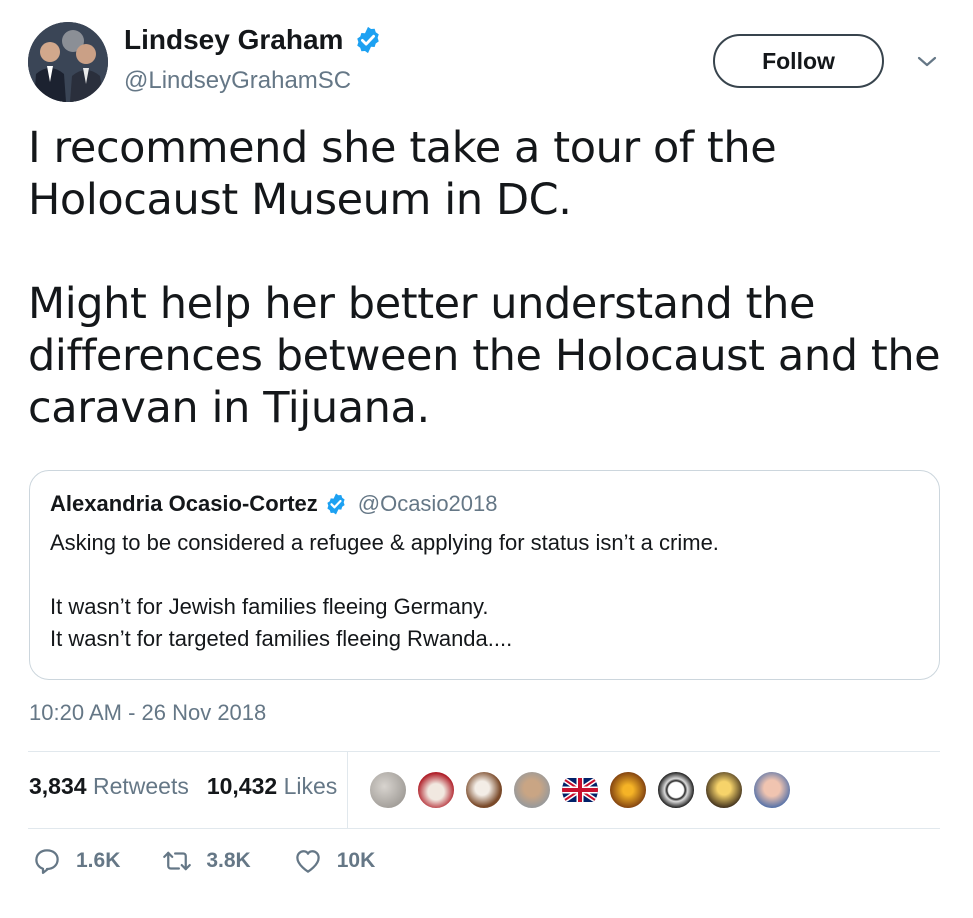 Image resolution: width=973 pixels, height=918 pixels. I want to click on liker-avatars, so click(580, 790).